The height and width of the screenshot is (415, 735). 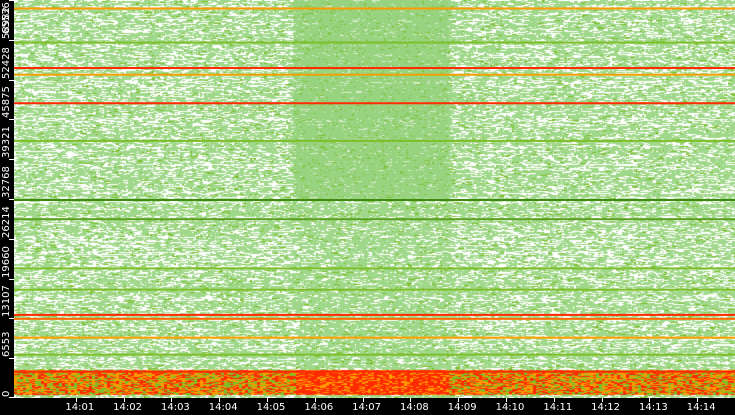 What do you see at coordinates (414, 407) in the screenshot?
I see `x-tick-label: 14:08` at bounding box center [414, 407].